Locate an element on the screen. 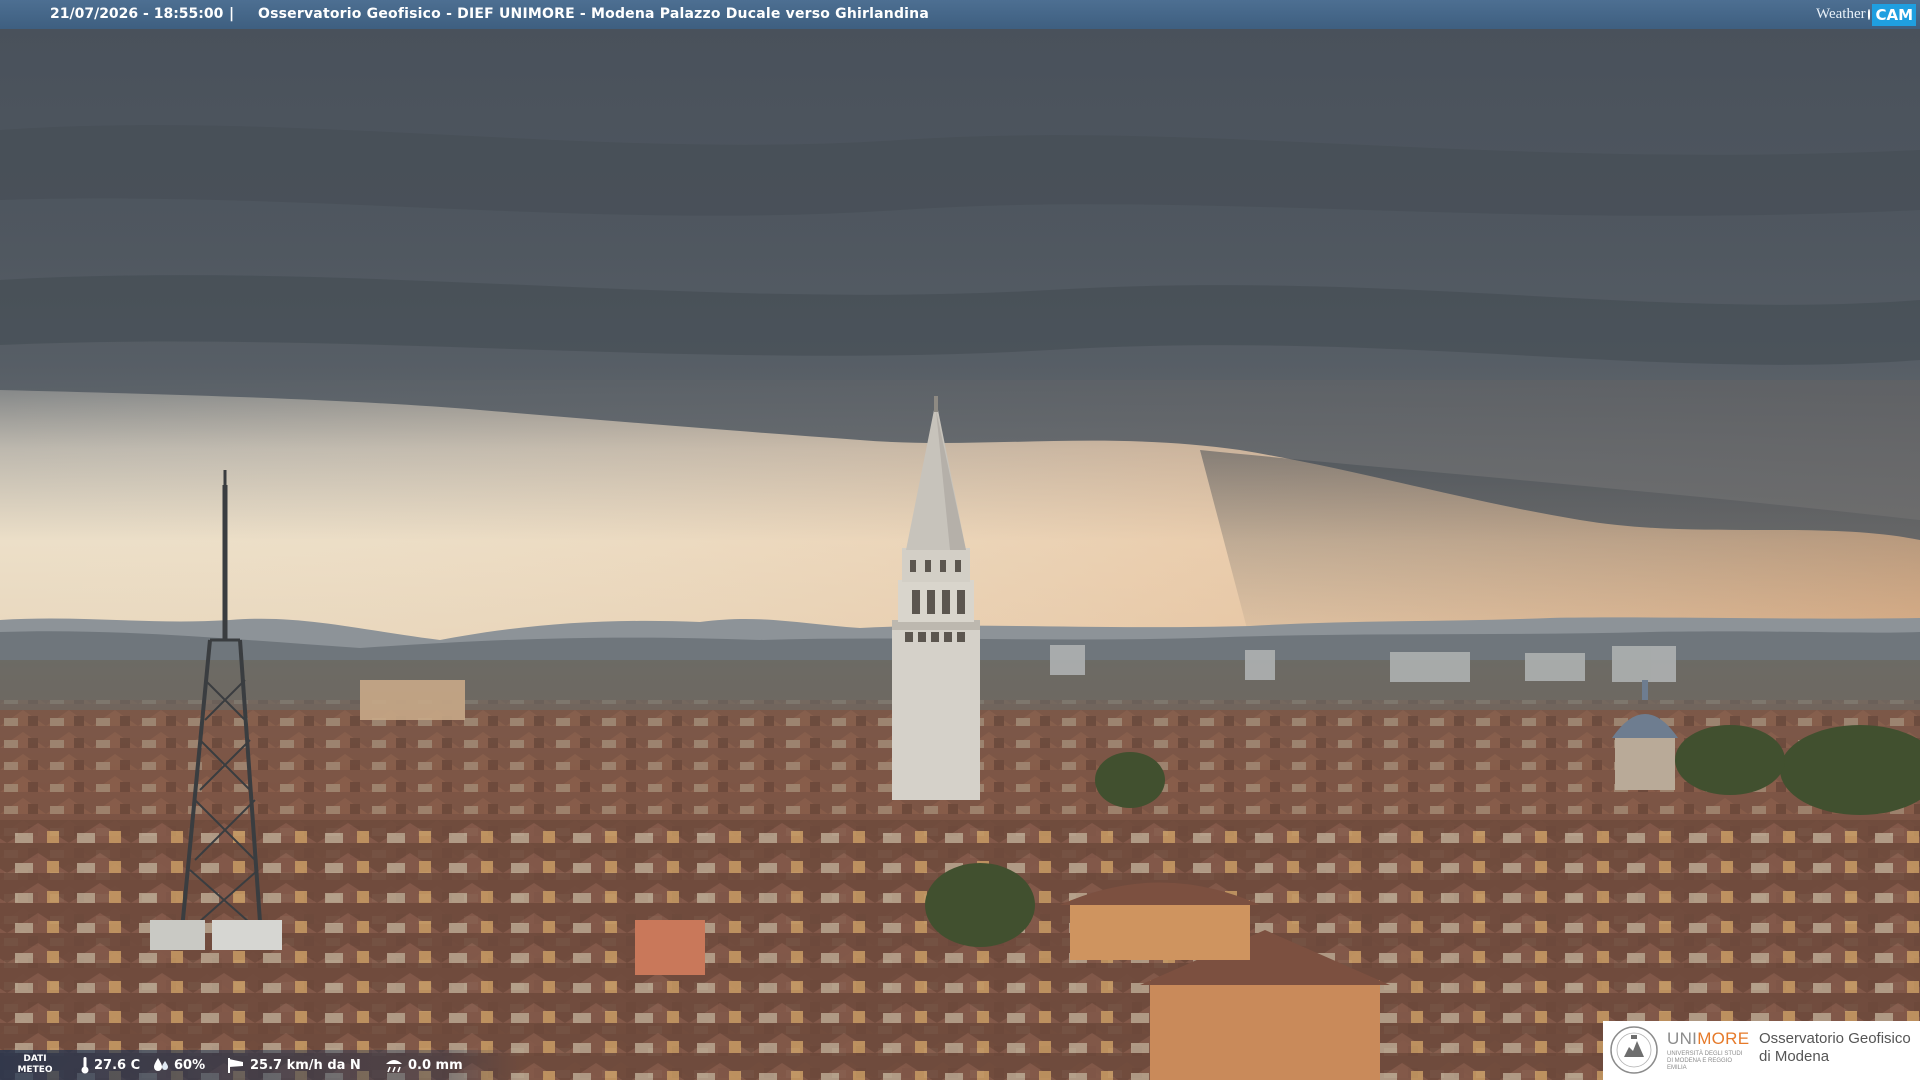 This screenshot has height=1080, width=1920. meteo-rain: 0.0 mm is located at coordinates (423, 1065).